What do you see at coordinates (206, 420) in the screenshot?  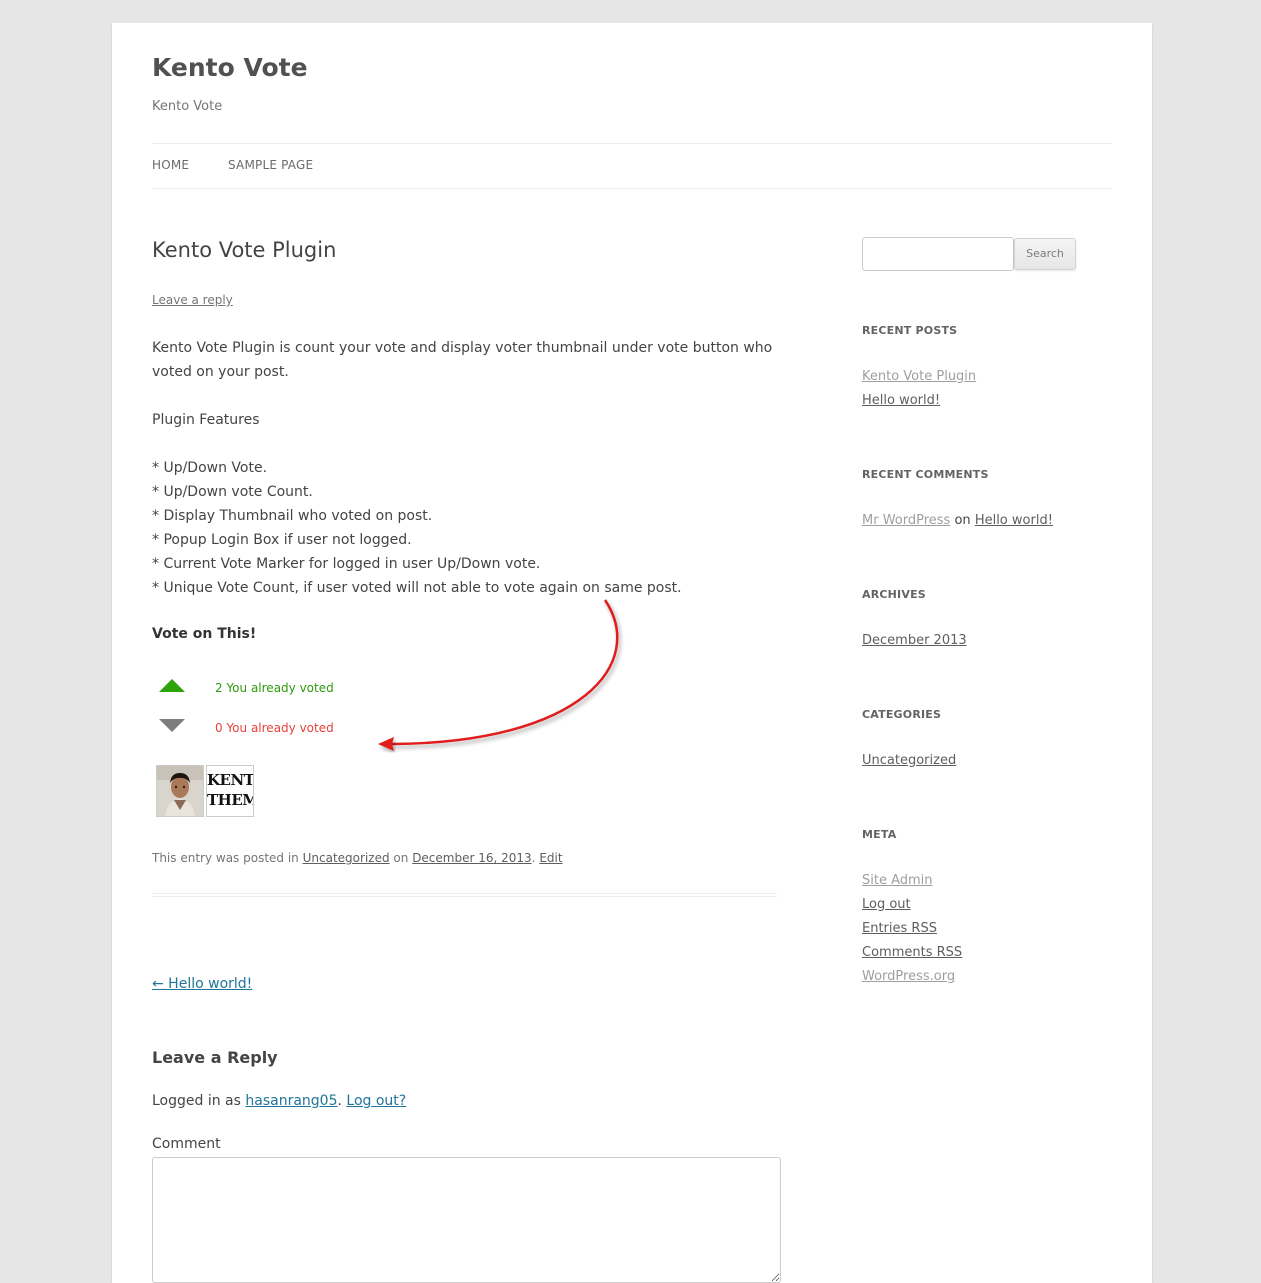 I see `features-heading: Plugin Features` at bounding box center [206, 420].